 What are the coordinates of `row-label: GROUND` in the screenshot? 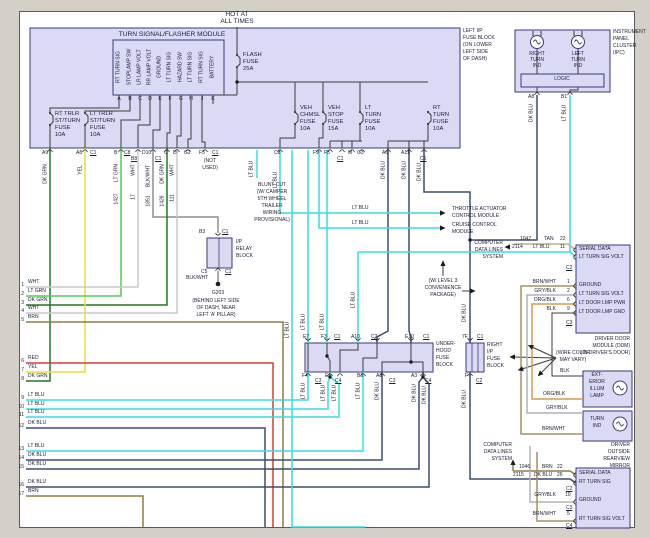 It's located at (590, 285).